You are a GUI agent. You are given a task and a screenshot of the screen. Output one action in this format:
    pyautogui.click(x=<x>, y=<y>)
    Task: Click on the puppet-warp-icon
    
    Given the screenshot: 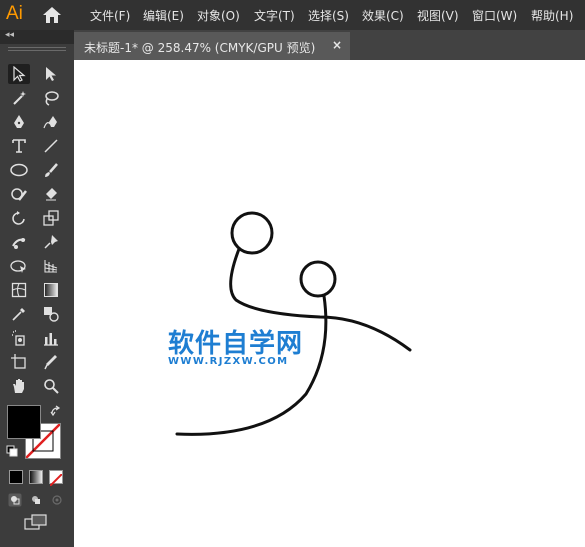 What is the action you would take?
    pyautogui.click(x=19, y=243)
    